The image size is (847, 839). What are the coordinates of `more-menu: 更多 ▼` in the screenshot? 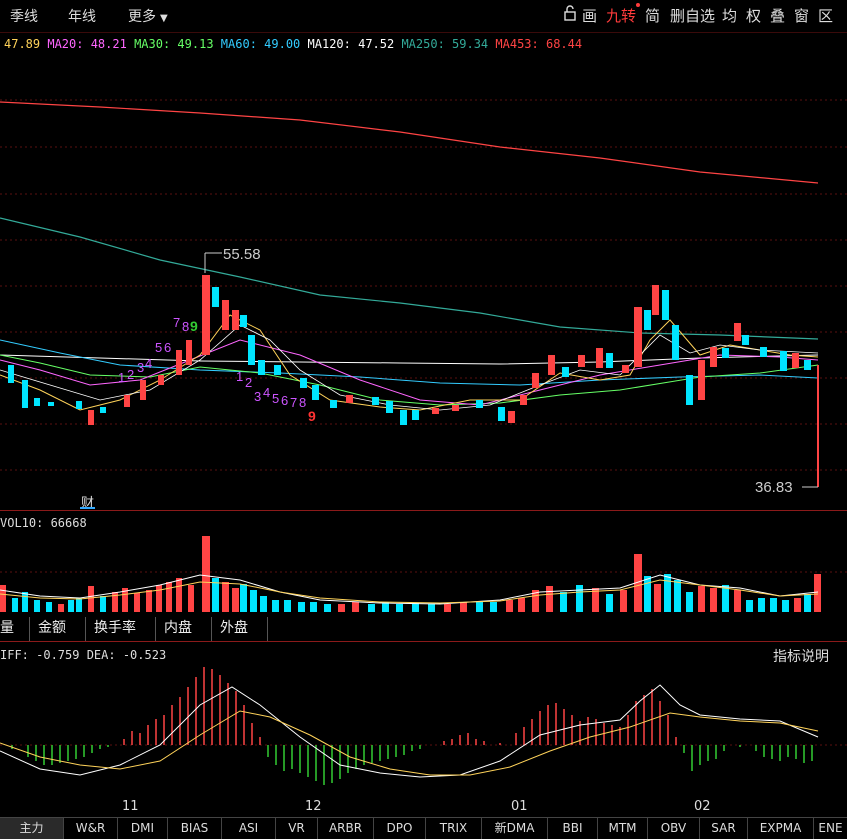 It's located at (148, 16).